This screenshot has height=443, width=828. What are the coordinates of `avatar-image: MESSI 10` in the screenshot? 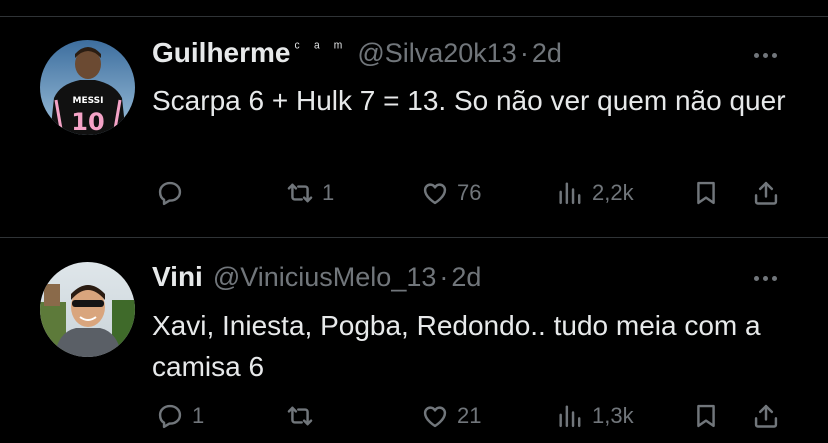 It's located at (87, 87).